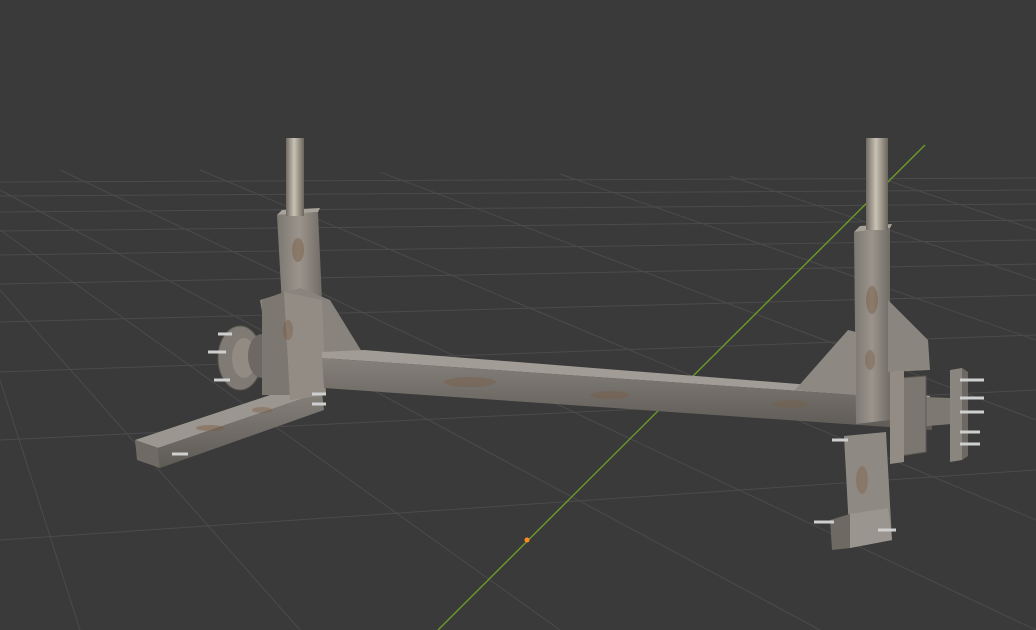  Describe the element at coordinates (855, 491) in the screenshot. I see `right-foot-beam` at that location.